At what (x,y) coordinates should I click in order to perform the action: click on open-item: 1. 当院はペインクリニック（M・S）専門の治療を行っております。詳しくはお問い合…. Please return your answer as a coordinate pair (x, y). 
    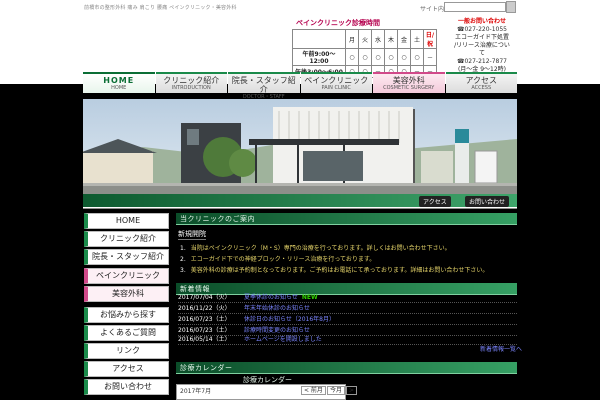
    Looking at the image, I should click on (315, 247).